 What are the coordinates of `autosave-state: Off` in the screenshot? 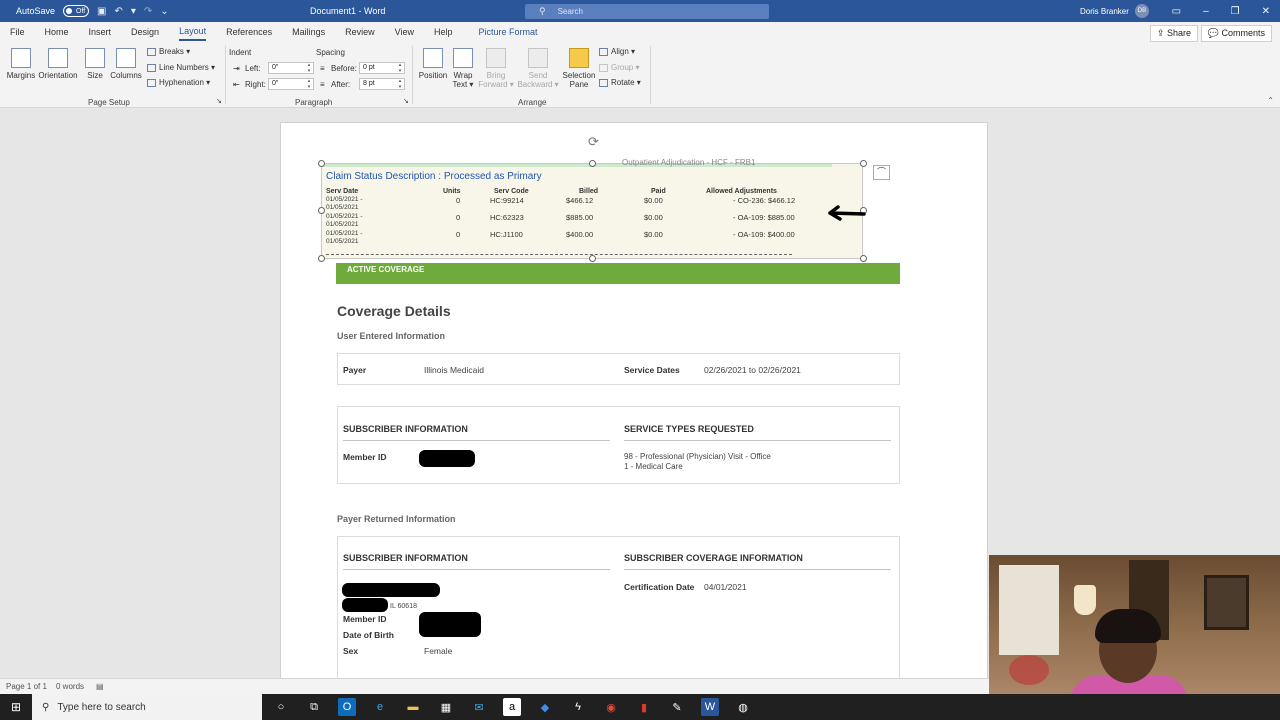 It's located at (81, 11).